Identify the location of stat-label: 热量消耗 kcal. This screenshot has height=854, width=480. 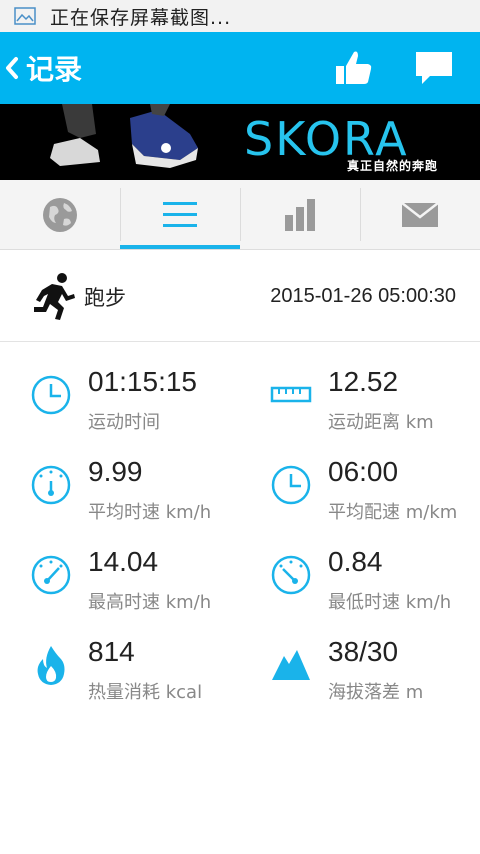
(145, 692).